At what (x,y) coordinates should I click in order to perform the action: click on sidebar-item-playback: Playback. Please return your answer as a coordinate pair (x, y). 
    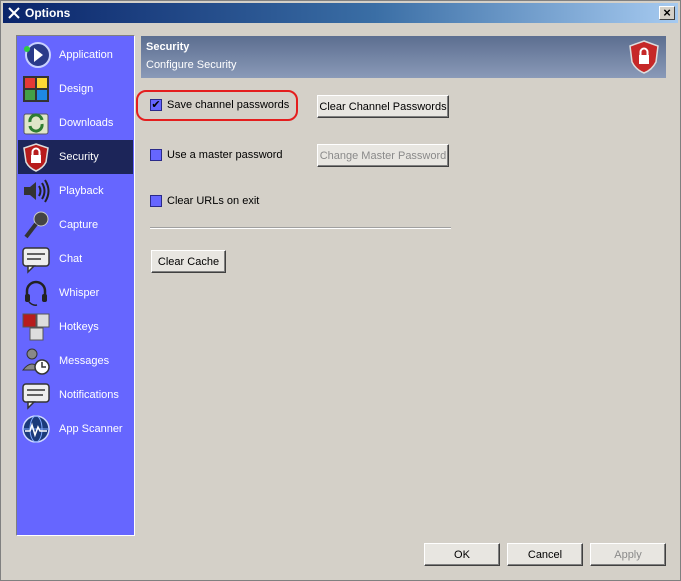
    Looking at the image, I should click on (75, 191).